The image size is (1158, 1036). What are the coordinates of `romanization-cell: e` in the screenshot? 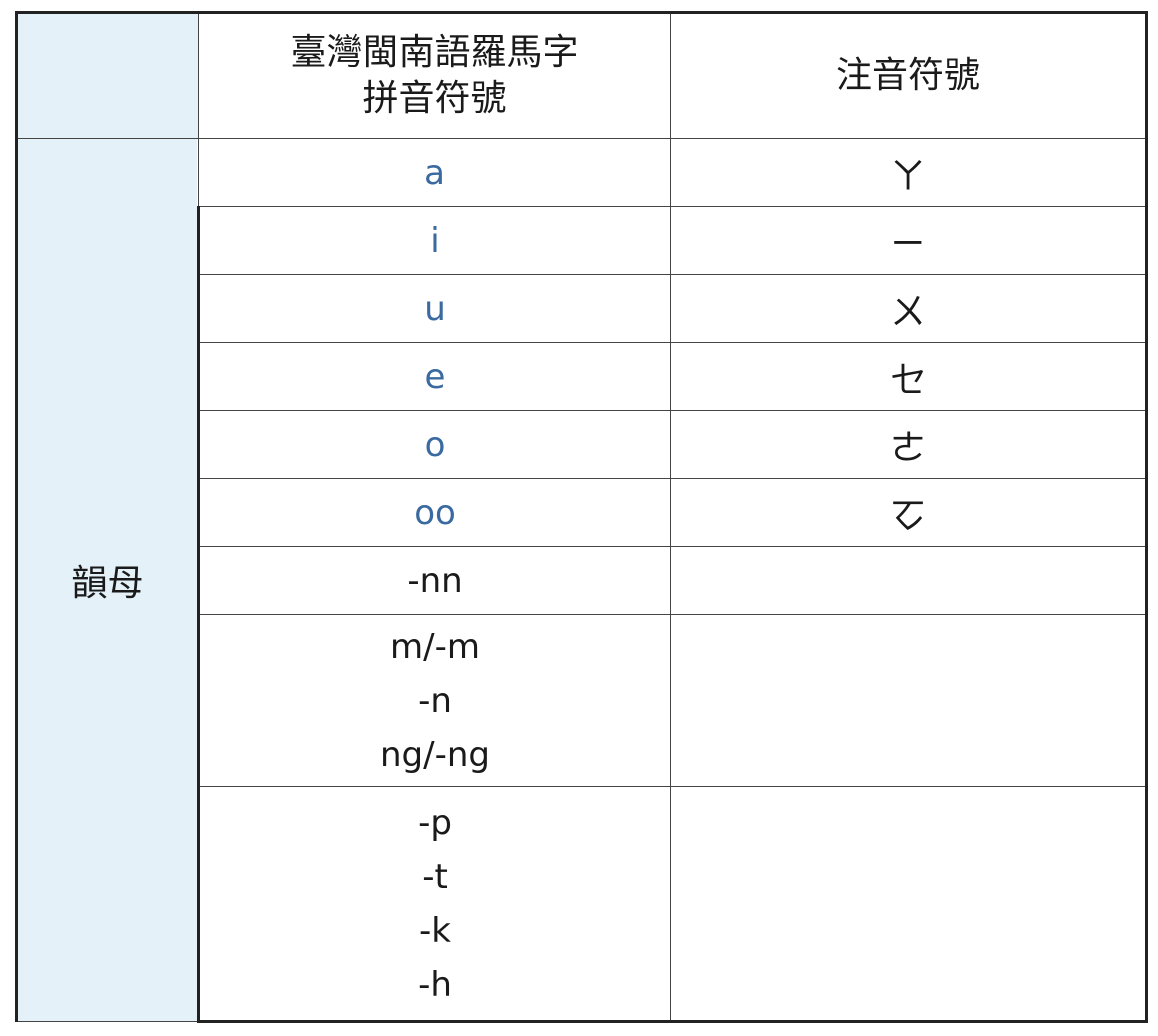 It's located at (434, 376).